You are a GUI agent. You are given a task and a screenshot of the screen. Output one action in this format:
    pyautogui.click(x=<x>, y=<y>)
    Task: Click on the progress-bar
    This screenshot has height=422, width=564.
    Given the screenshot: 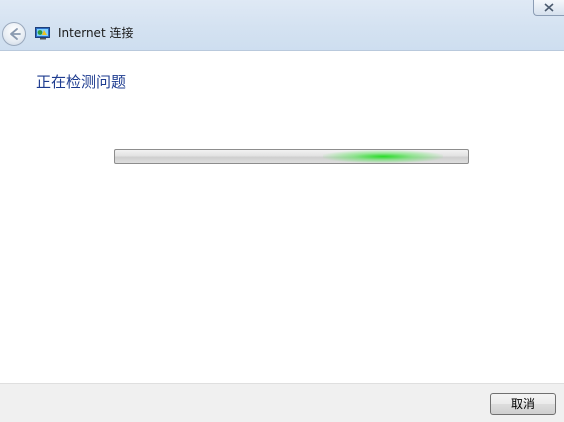 What is the action you would take?
    pyautogui.click(x=291, y=156)
    